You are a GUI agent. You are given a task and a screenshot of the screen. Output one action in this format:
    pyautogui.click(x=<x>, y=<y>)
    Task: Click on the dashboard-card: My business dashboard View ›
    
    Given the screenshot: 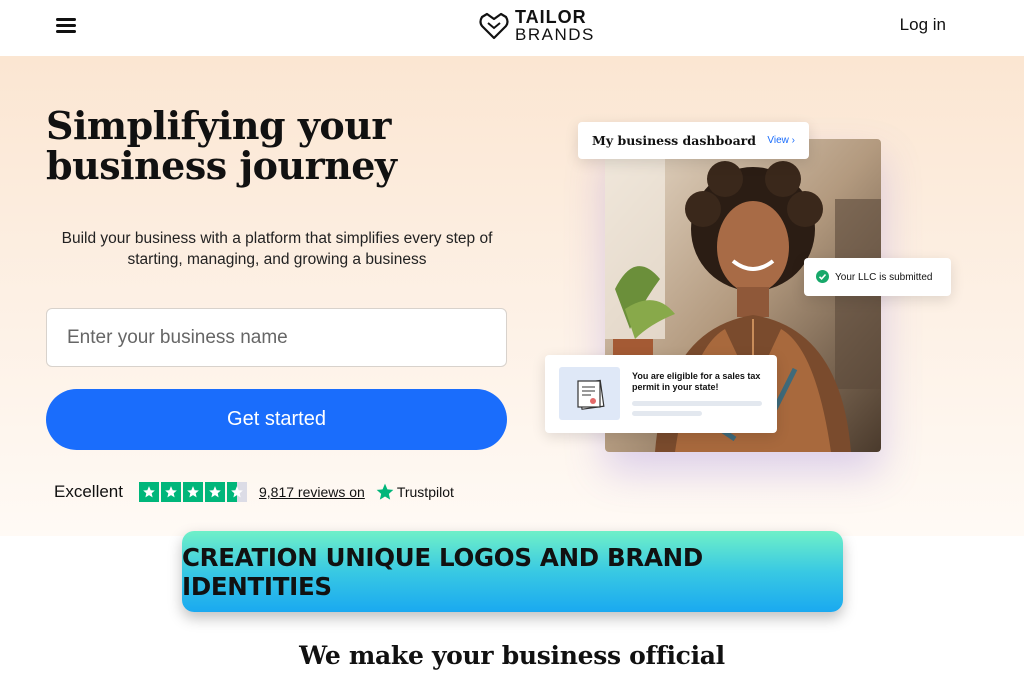 What is the action you would take?
    pyautogui.click(x=693, y=140)
    